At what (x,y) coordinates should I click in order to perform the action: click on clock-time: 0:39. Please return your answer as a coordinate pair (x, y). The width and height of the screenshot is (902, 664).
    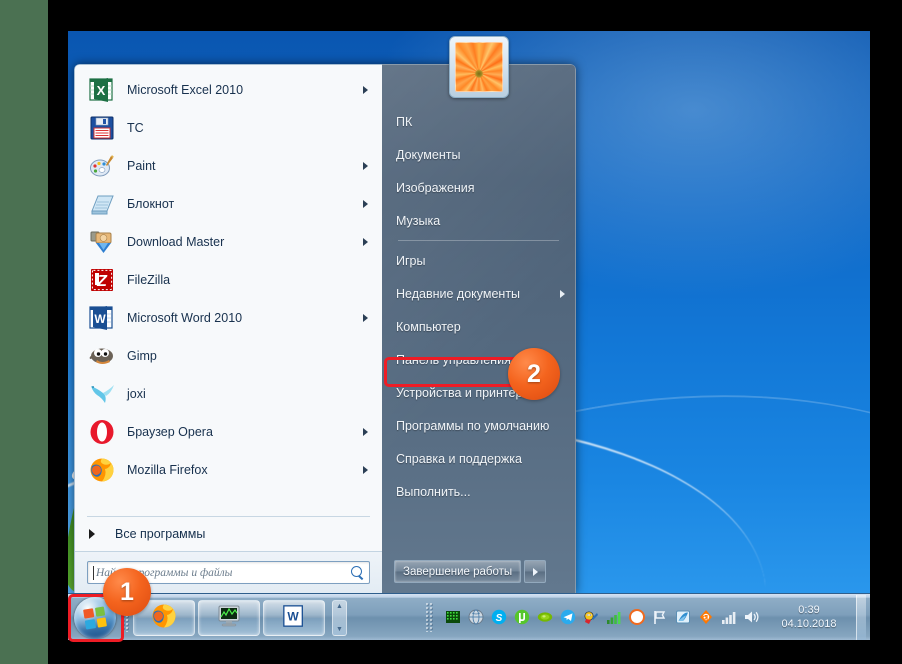
    Looking at the image, I should click on (809, 610).